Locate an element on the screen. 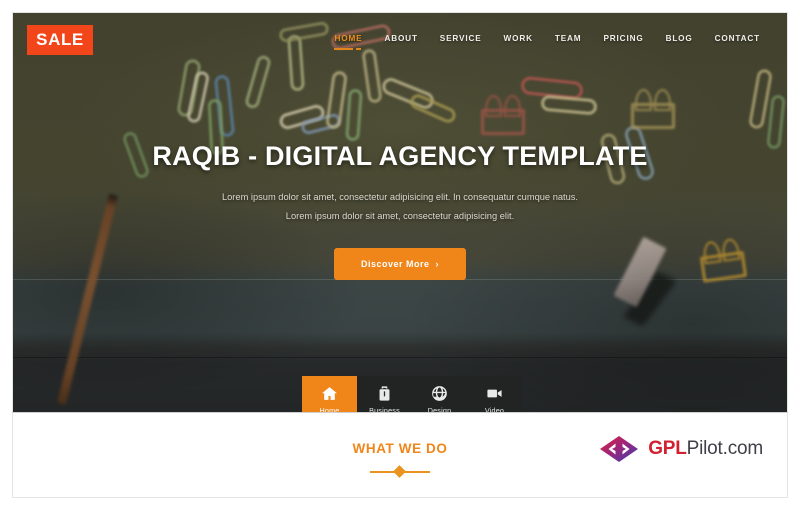  section-divider is located at coordinates (400, 471).